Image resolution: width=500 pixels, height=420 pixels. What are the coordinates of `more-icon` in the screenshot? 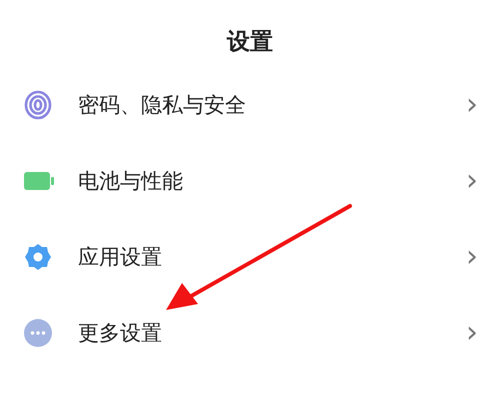 It's located at (38, 333).